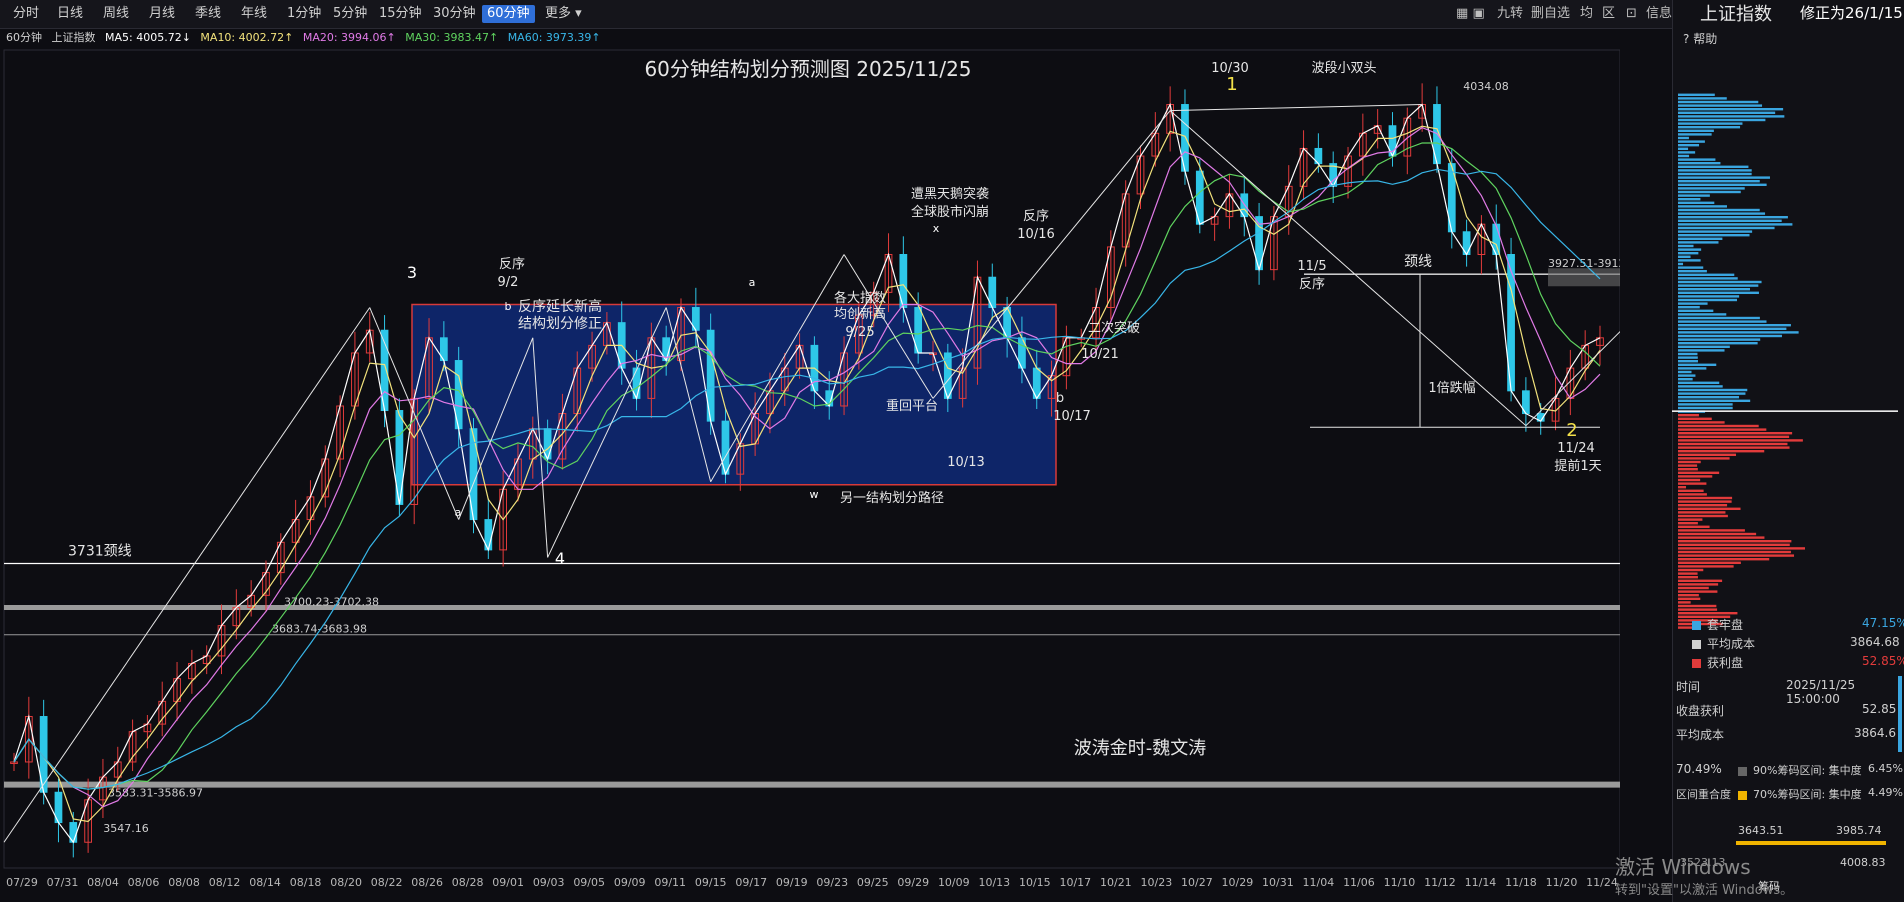  Describe the element at coordinates (1462, 13) in the screenshot. I see `grid-icon: ▦` at that location.